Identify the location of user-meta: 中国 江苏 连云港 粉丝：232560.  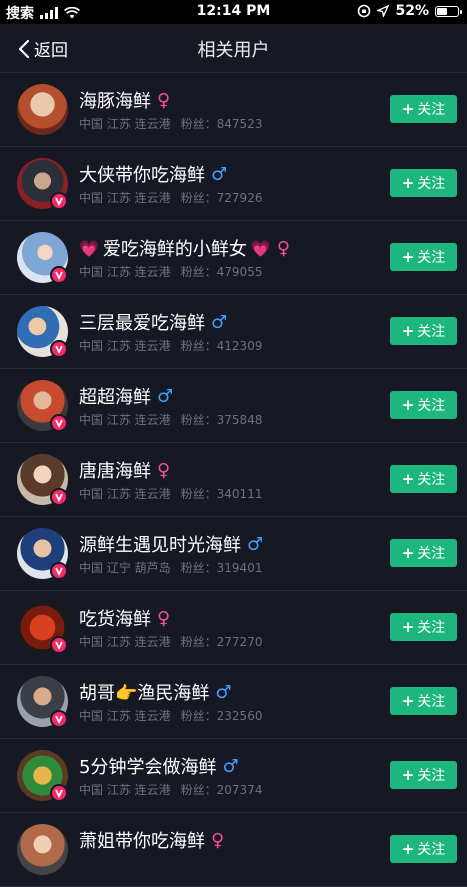
(170, 715).